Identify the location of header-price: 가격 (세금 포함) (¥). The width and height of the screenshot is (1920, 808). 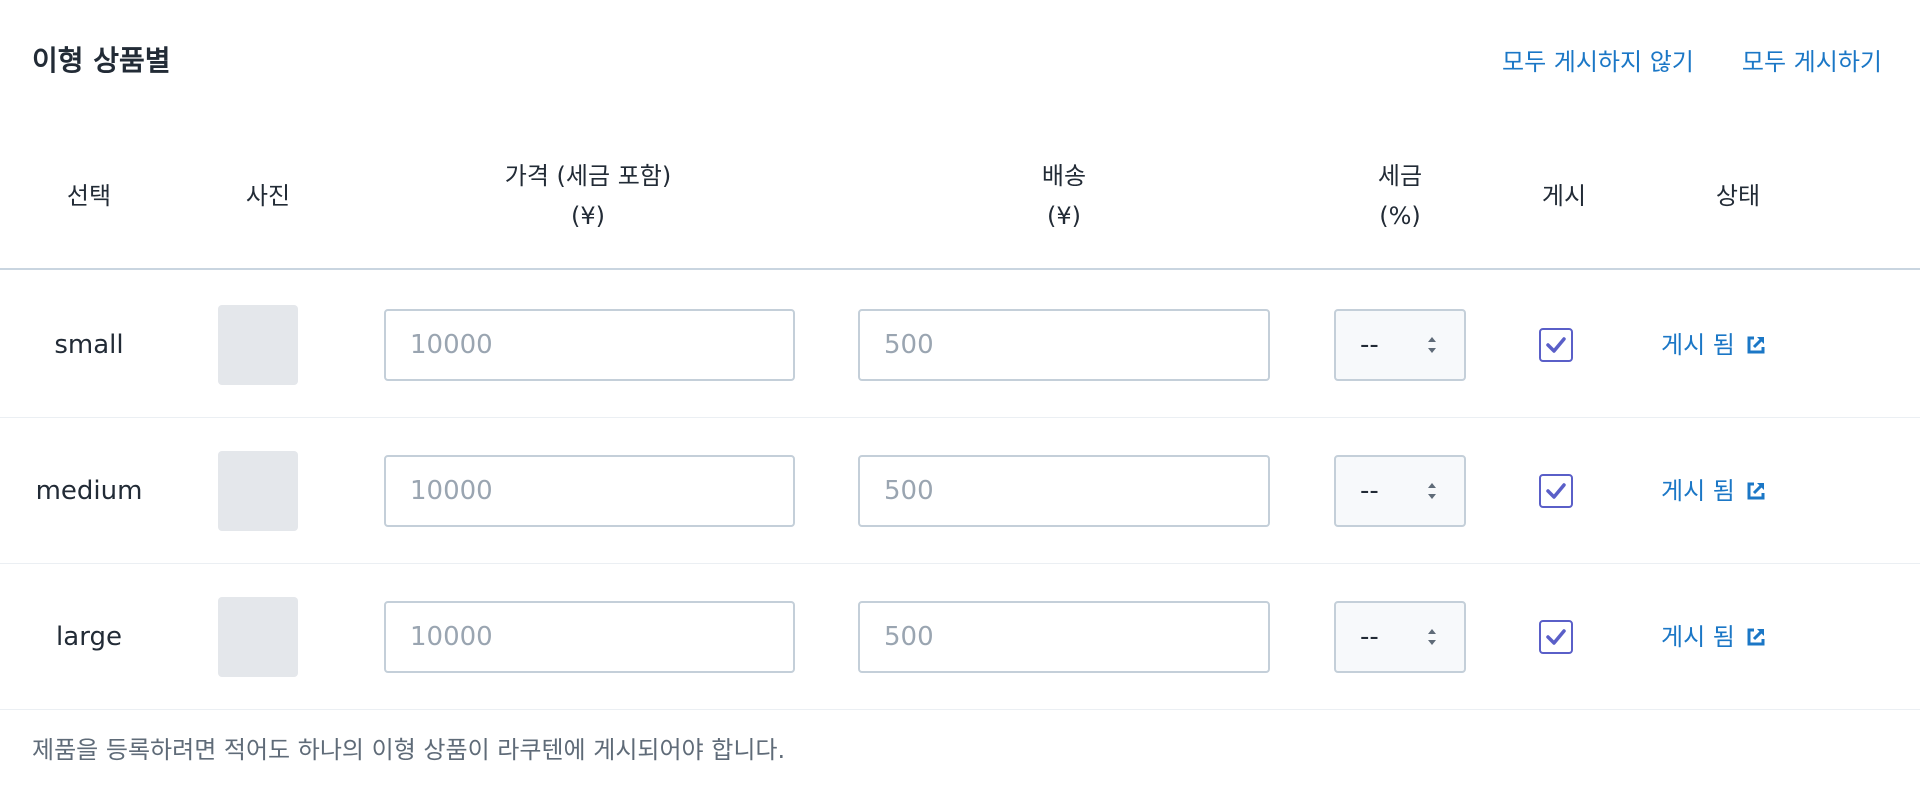
(588, 196).